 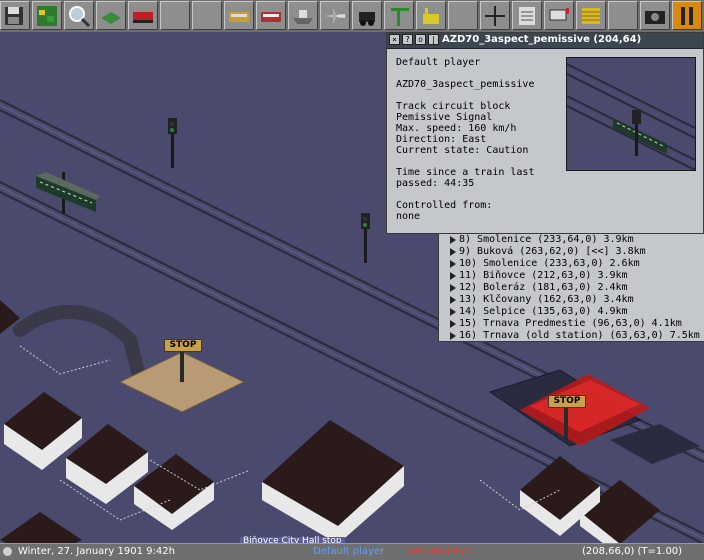 I want to click on object-name-text: AZD70_3aspect_pemissive, so click(x=465, y=84).